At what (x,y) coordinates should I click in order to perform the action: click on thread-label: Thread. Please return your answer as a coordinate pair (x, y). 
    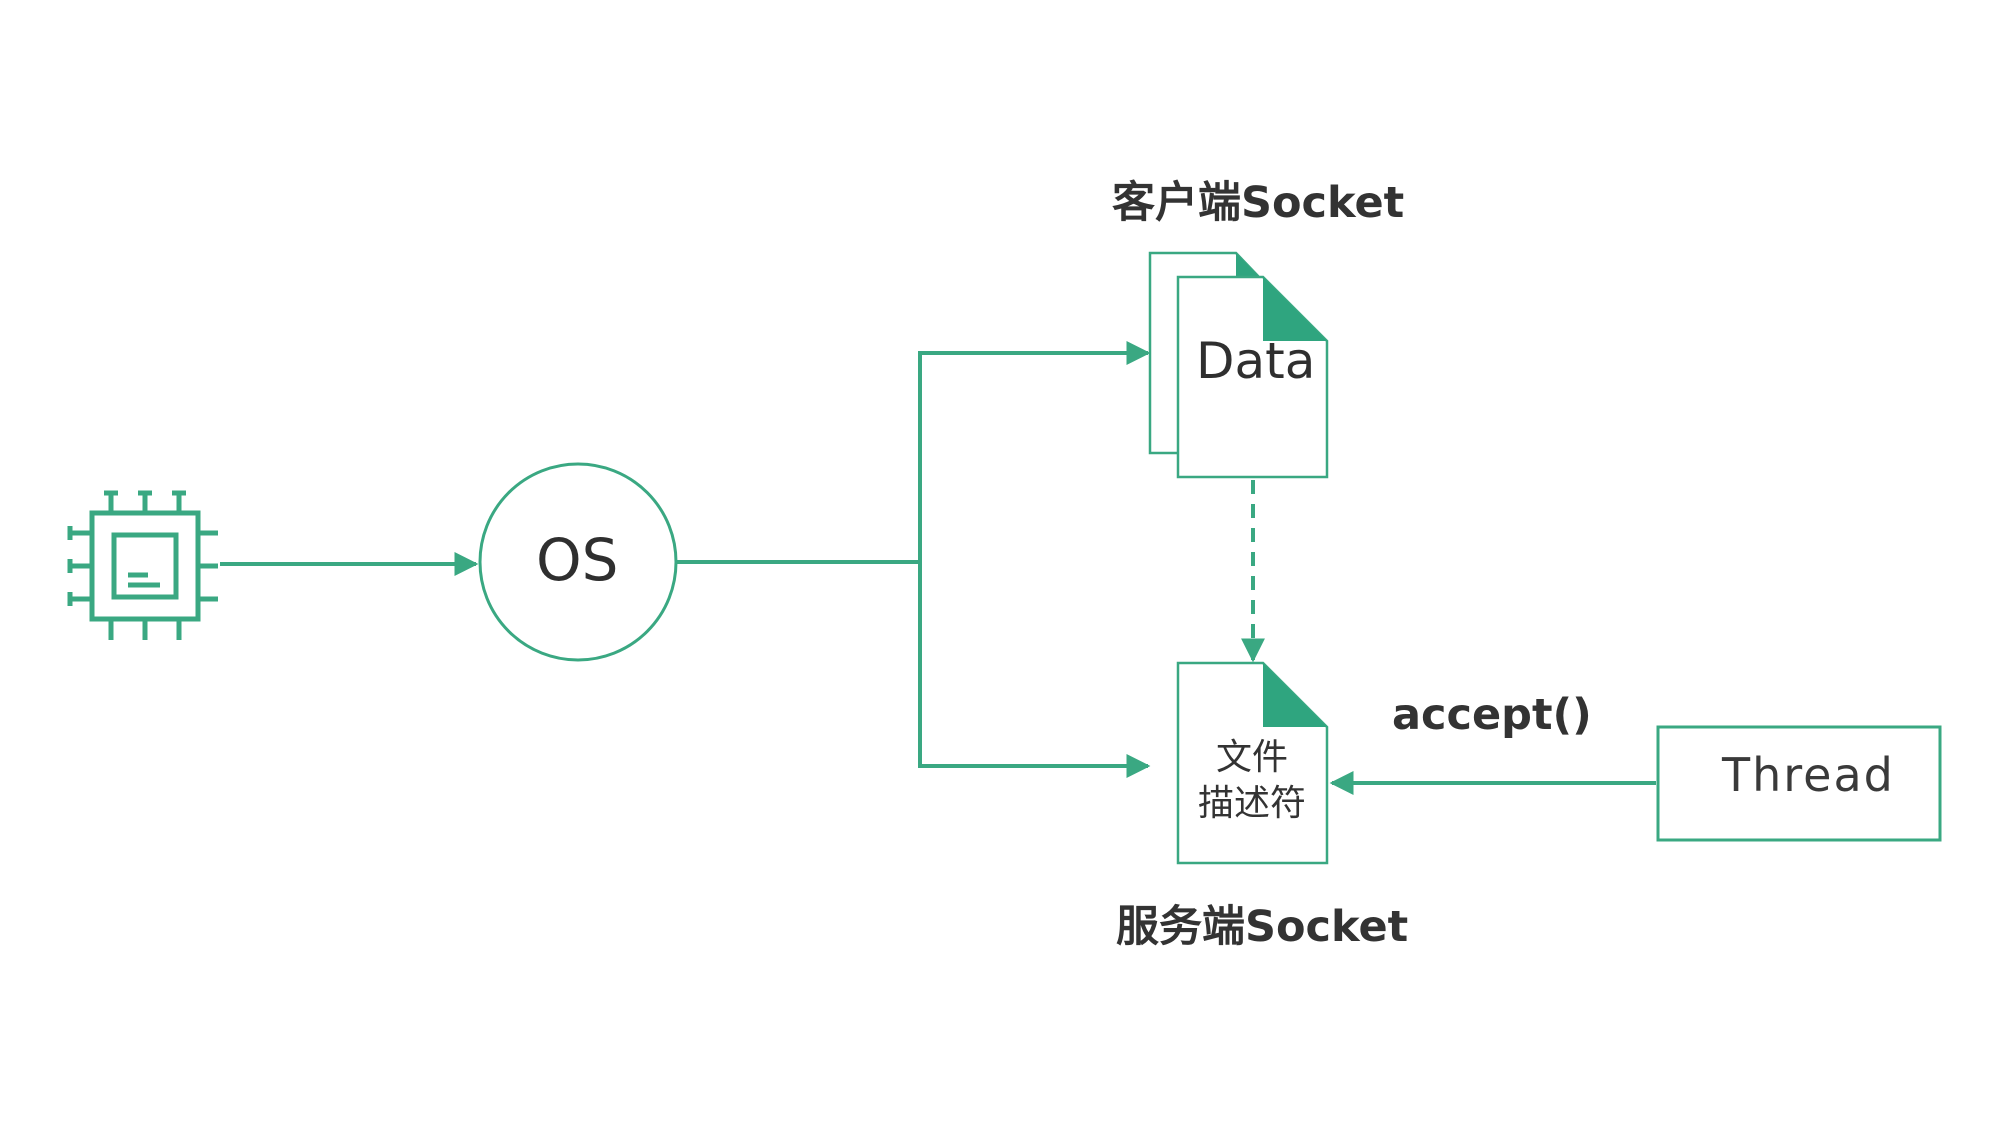
    Looking at the image, I should click on (1808, 775).